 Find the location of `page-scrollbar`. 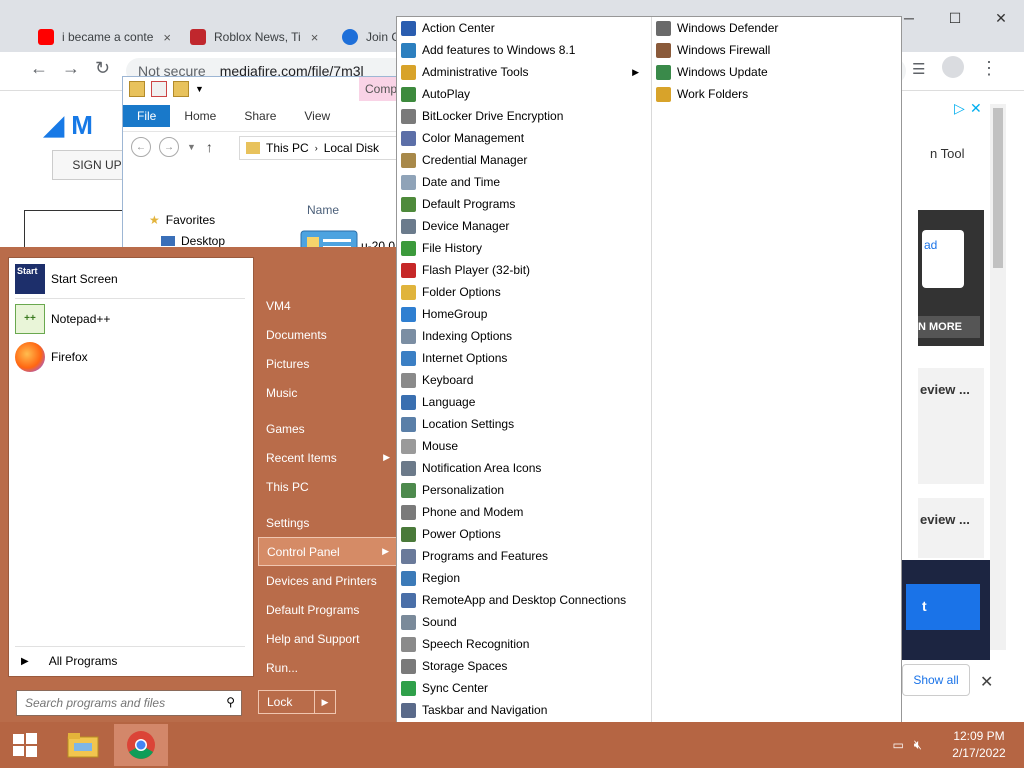

page-scrollbar is located at coordinates (998, 377).